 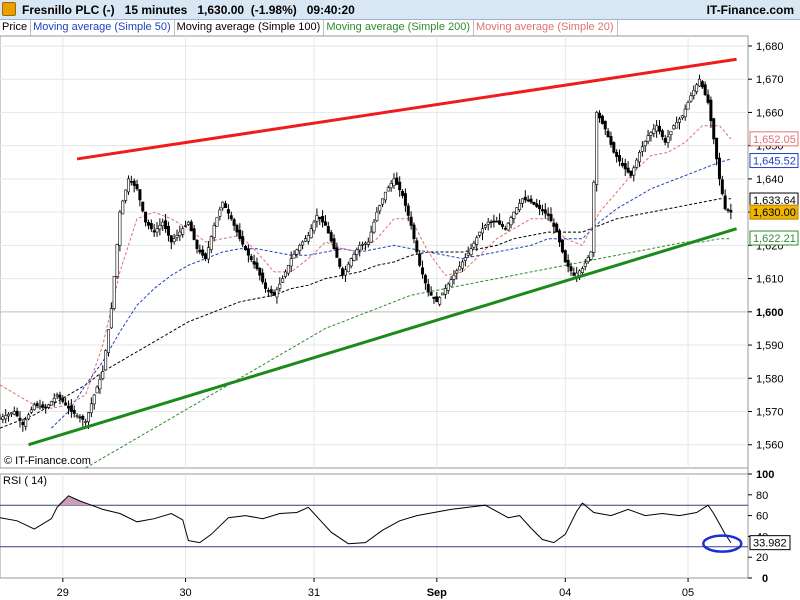 What do you see at coordinates (774, 213) in the screenshot?
I see `price-label: 1,630.00` at bounding box center [774, 213].